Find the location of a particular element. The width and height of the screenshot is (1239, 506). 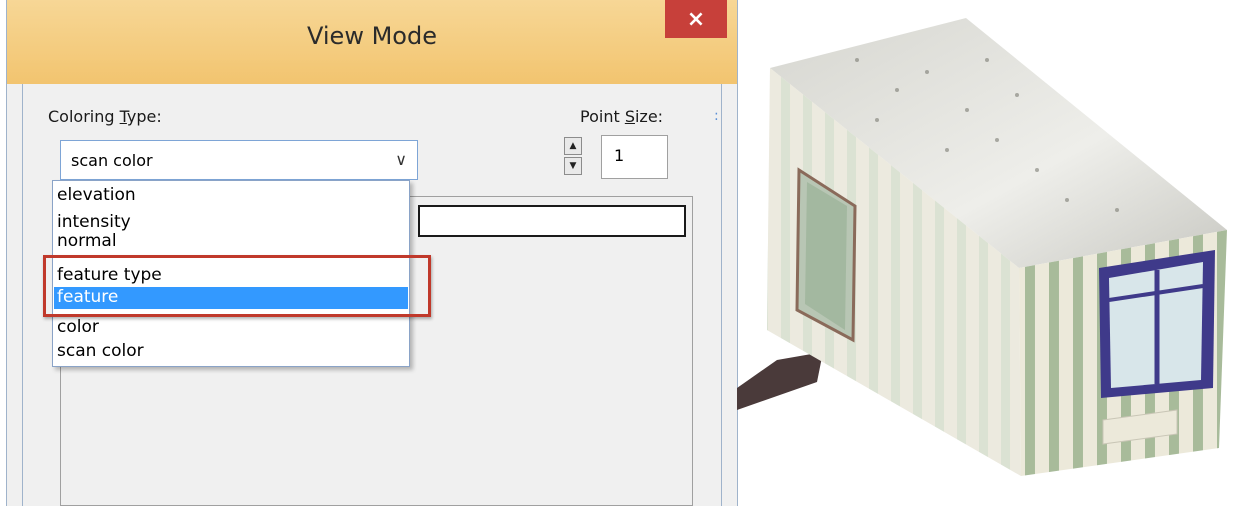

option-color: color is located at coordinates (231, 328).